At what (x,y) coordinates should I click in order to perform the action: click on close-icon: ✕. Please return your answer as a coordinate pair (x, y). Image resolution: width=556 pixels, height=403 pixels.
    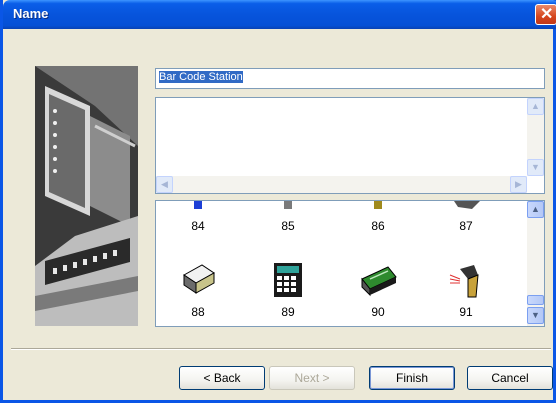
    Looking at the image, I should click on (547, 14).